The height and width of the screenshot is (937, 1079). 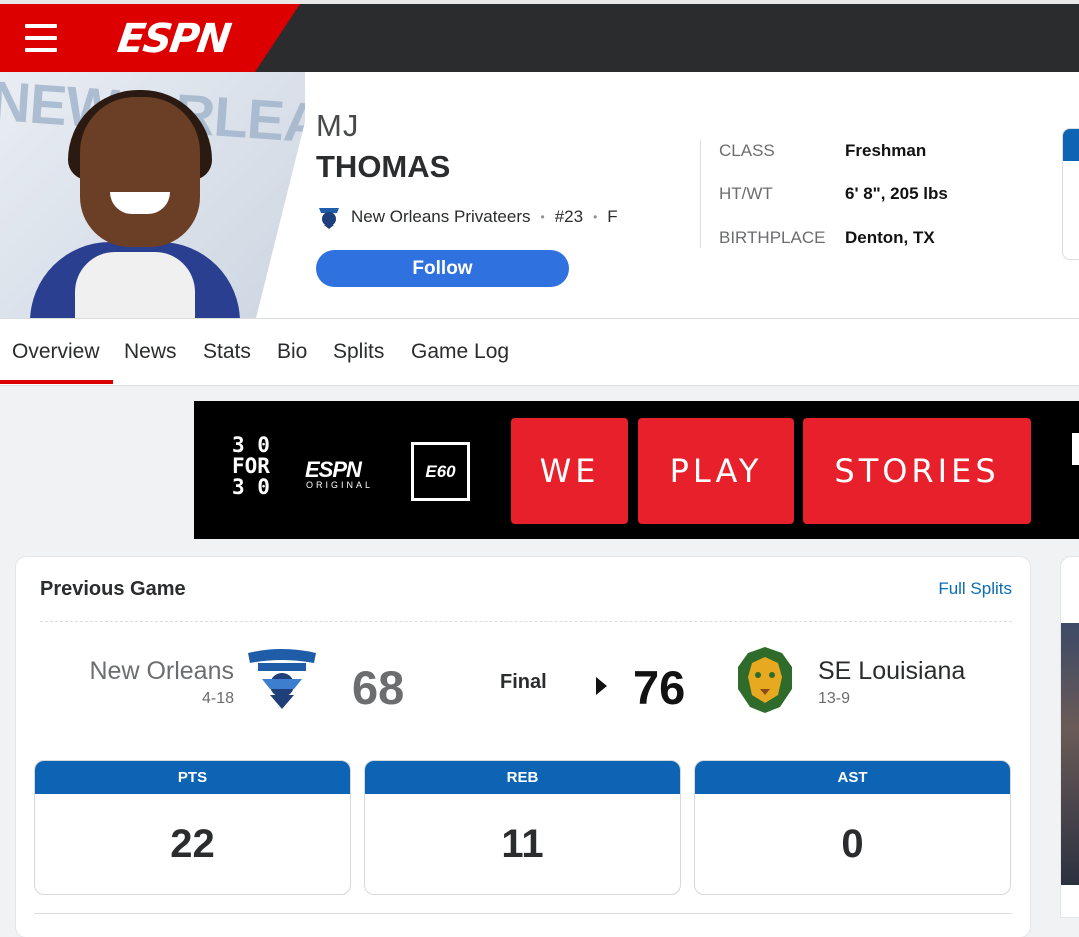 I want to click on next-card-peek, so click(x=1070, y=737).